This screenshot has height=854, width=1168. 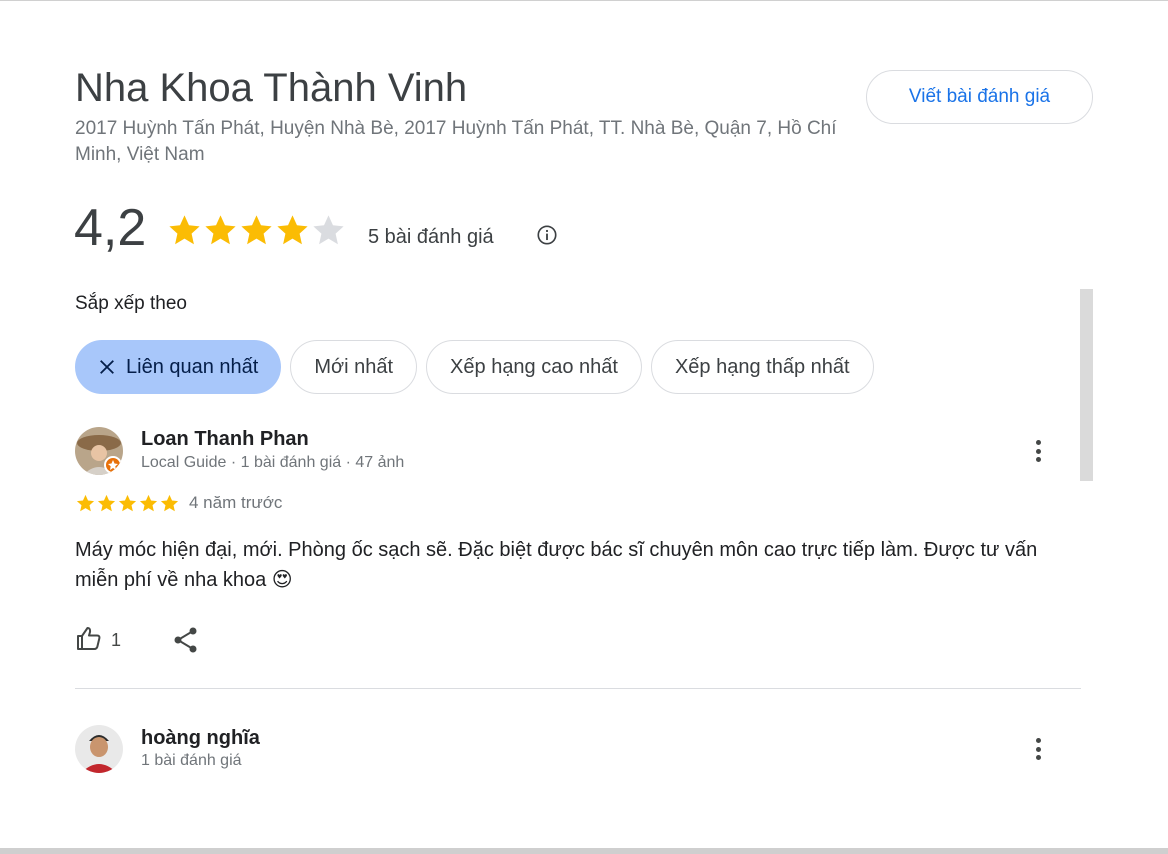 What do you see at coordinates (225, 439) in the screenshot?
I see `reviewer-name: Loan Thanh Phan` at bounding box center [225, 439].